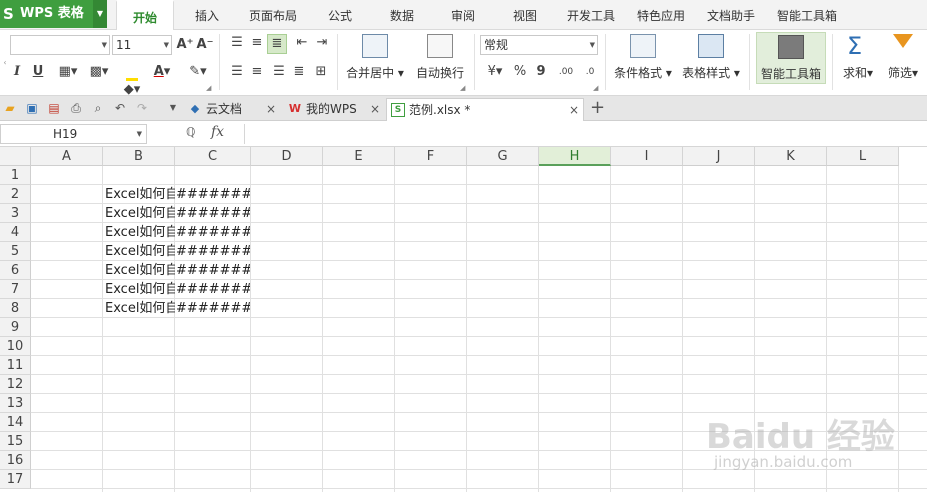 The height and width of the screenshot is (492, 927). Describe the element at coordinates (719, 156) in the screenshot. I see `column-header-j: J` at that location.